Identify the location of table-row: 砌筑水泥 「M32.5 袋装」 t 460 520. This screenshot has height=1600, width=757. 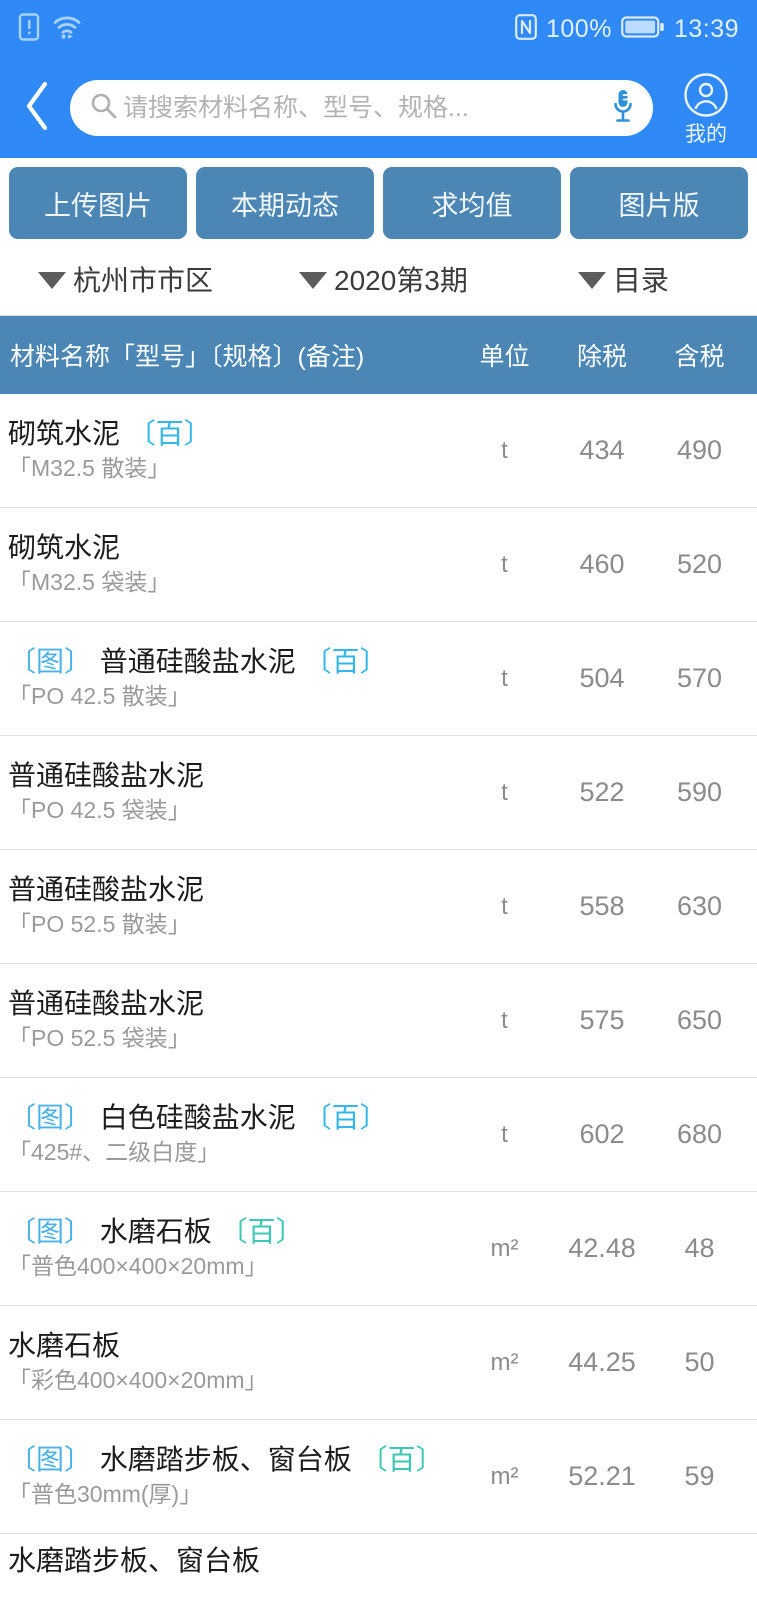
(378, 565).